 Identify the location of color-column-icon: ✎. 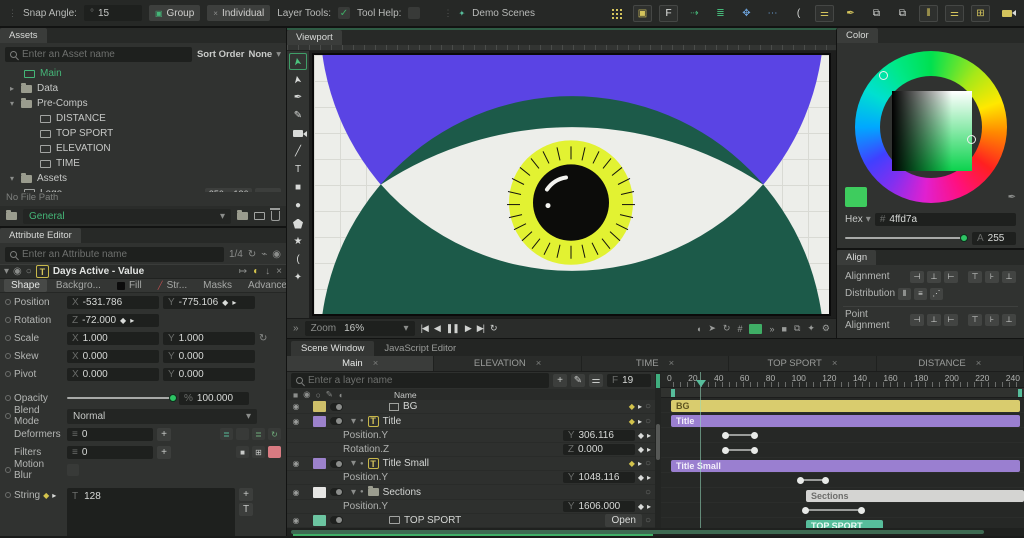
(329, 394).